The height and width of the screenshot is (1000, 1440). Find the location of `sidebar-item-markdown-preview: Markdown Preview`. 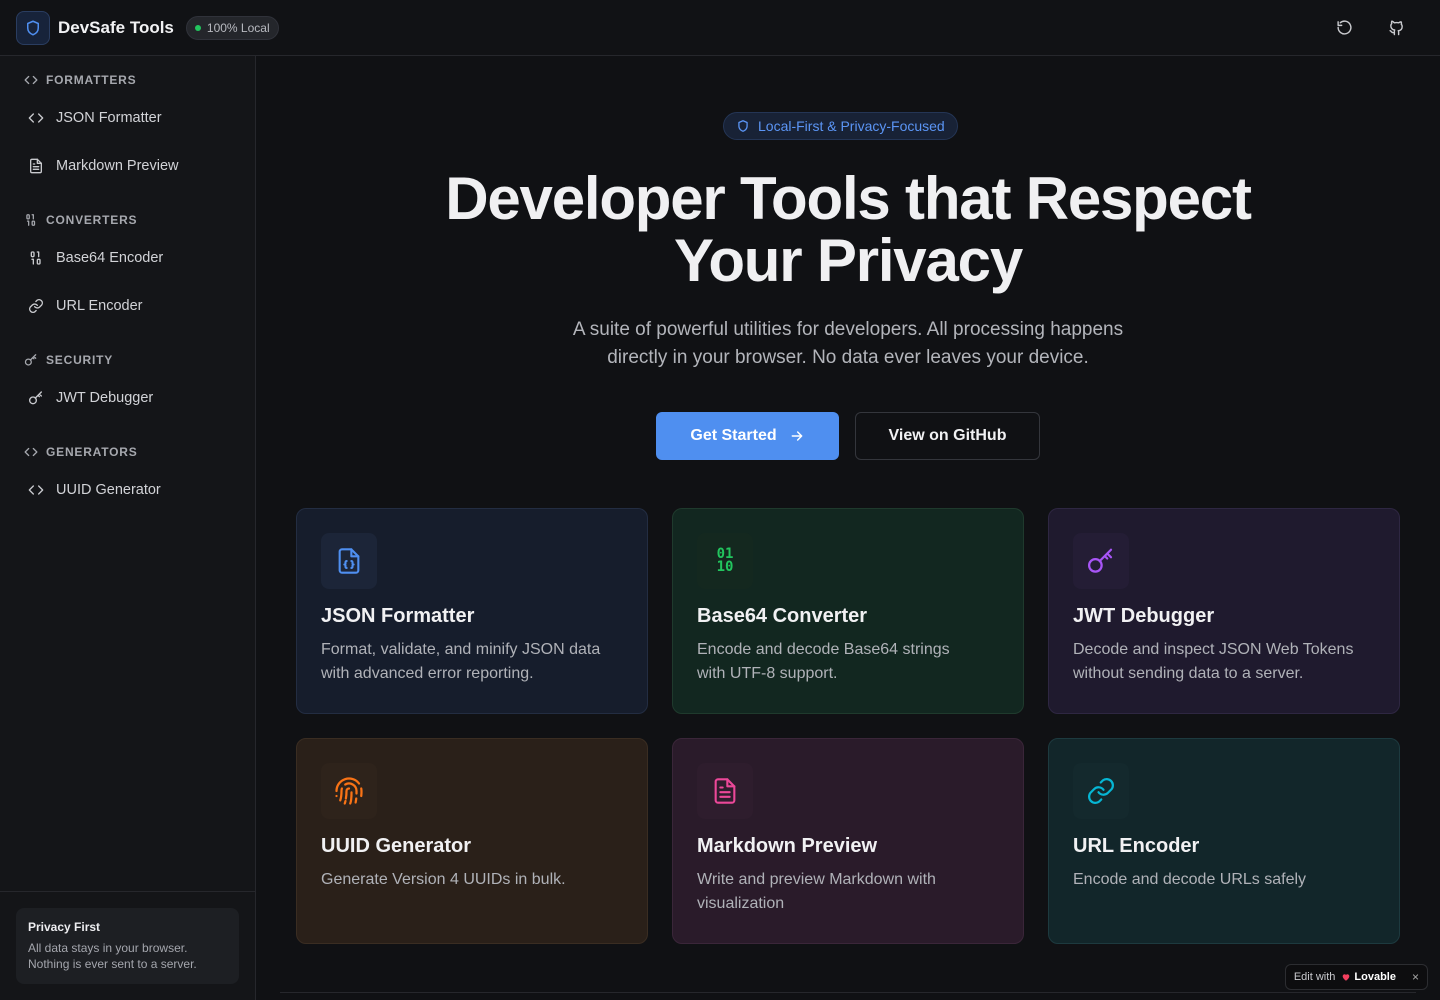

sidebar-item-markdown-preview: Markdown Preview is located at coordinates (128, 166).